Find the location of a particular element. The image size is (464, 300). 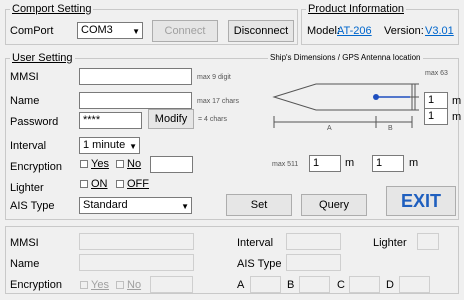

ais-type-select: Standard ▼ is located at coordinates (135, 205).